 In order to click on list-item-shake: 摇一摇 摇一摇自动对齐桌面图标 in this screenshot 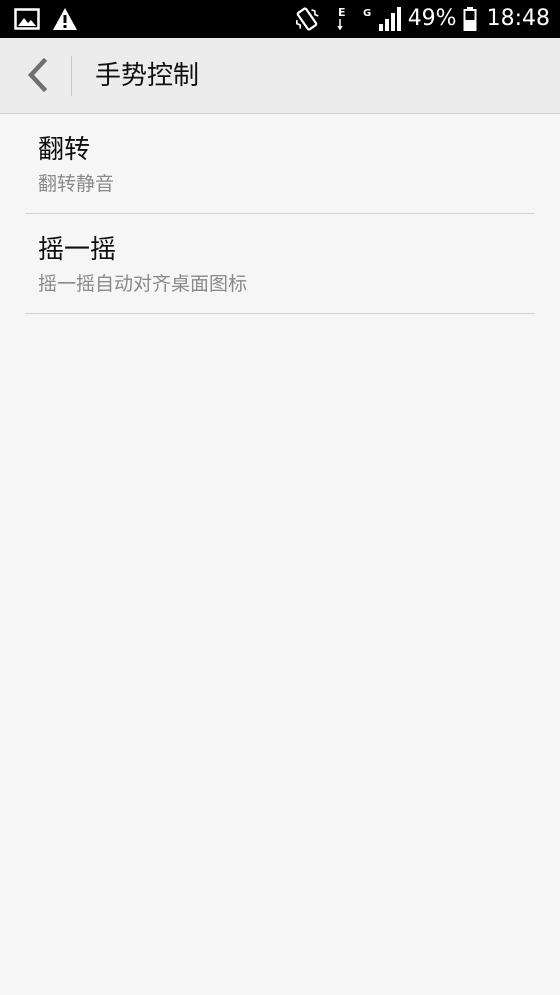, I will do `click(280, 264)`.